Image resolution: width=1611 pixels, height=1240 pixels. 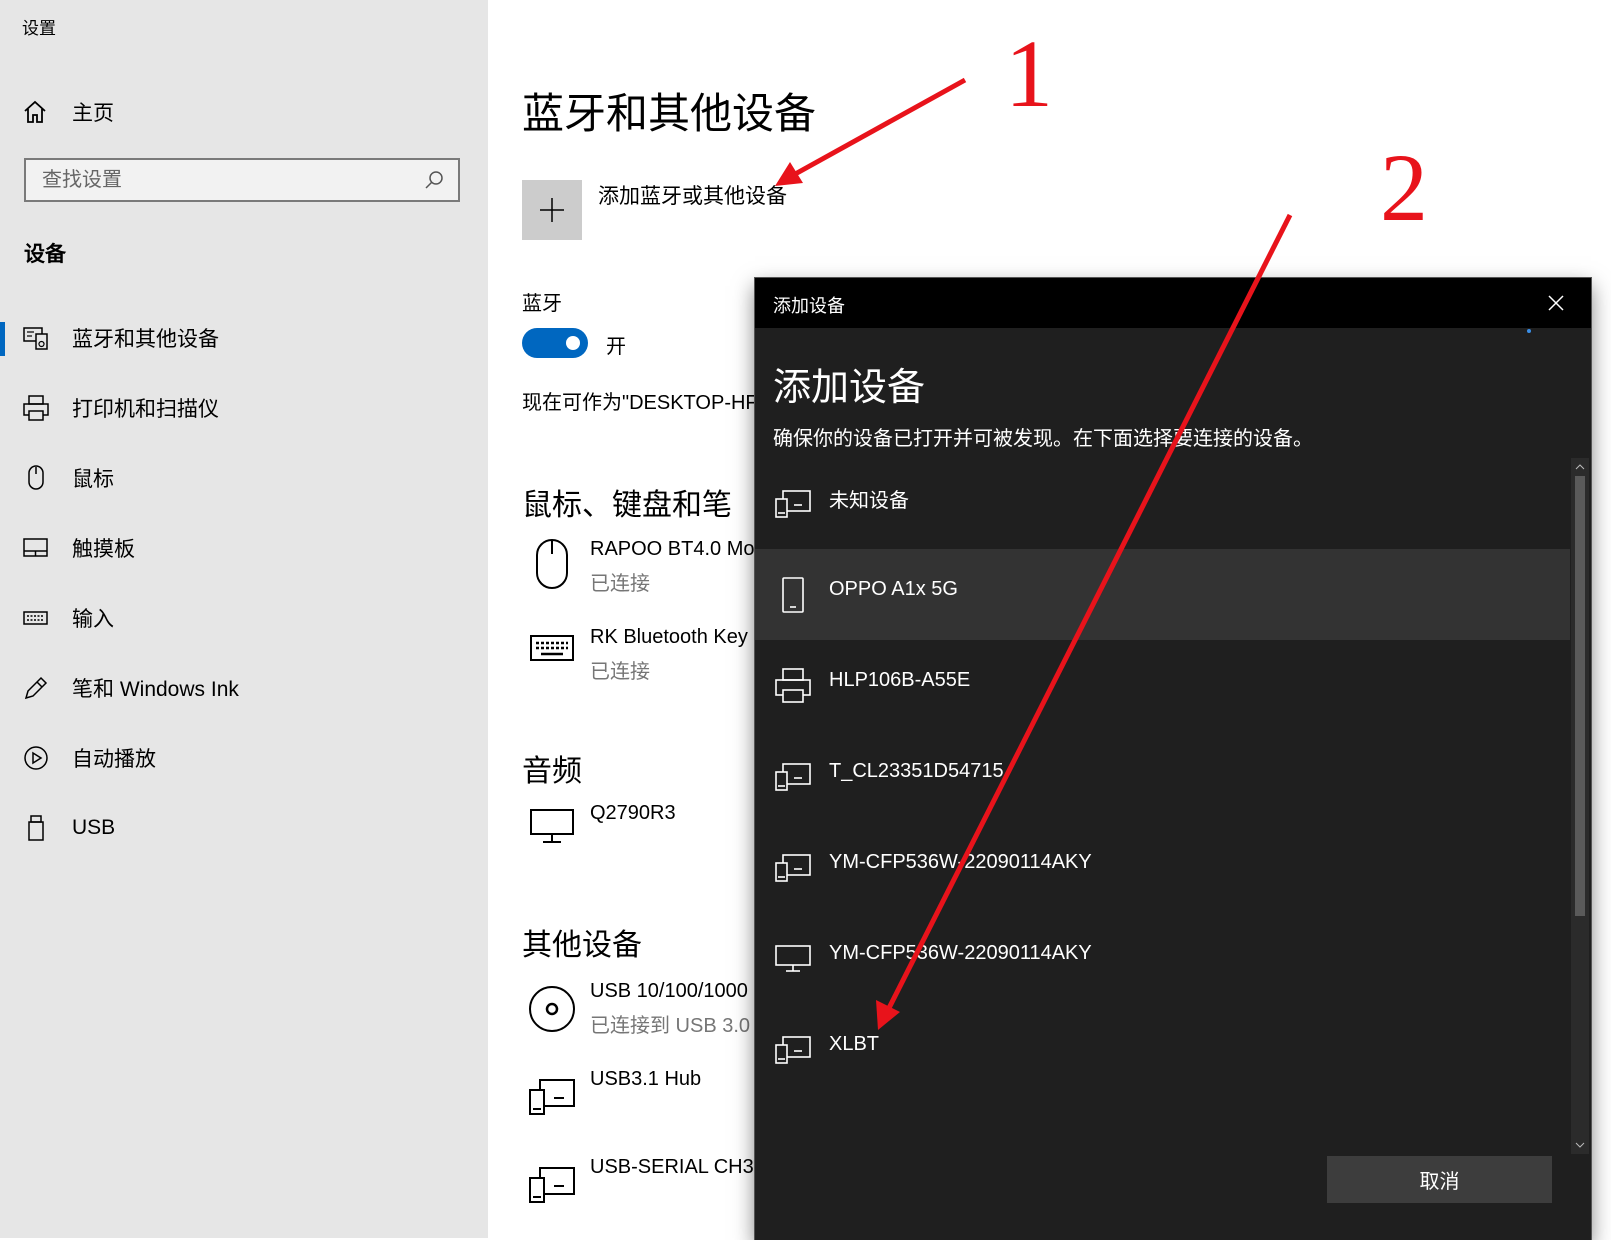 I want to click on nav-home: 主页, so click(x=68, y=112).